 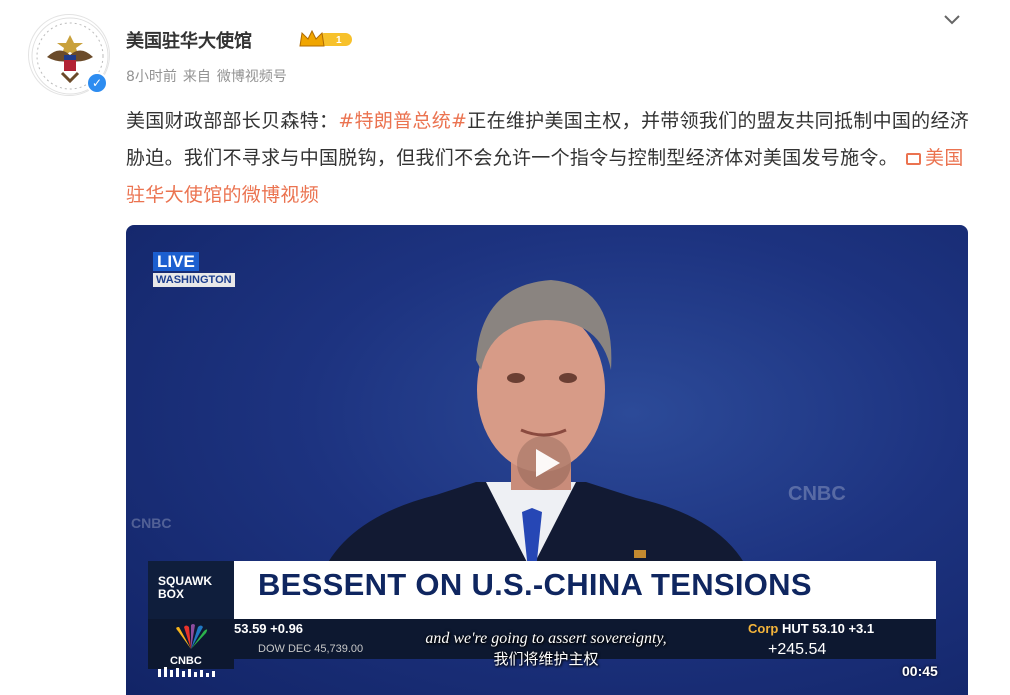 I want to click on ticker-right: HUT 53.10 +3.1, so click(x=828, y=628).